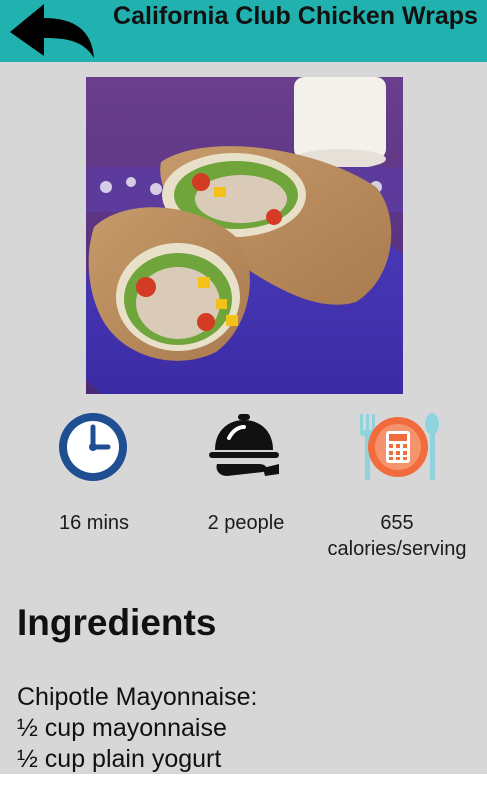 The height and width of the screenshot is (800, 487). I want to click on back-button, so click(51, 31).